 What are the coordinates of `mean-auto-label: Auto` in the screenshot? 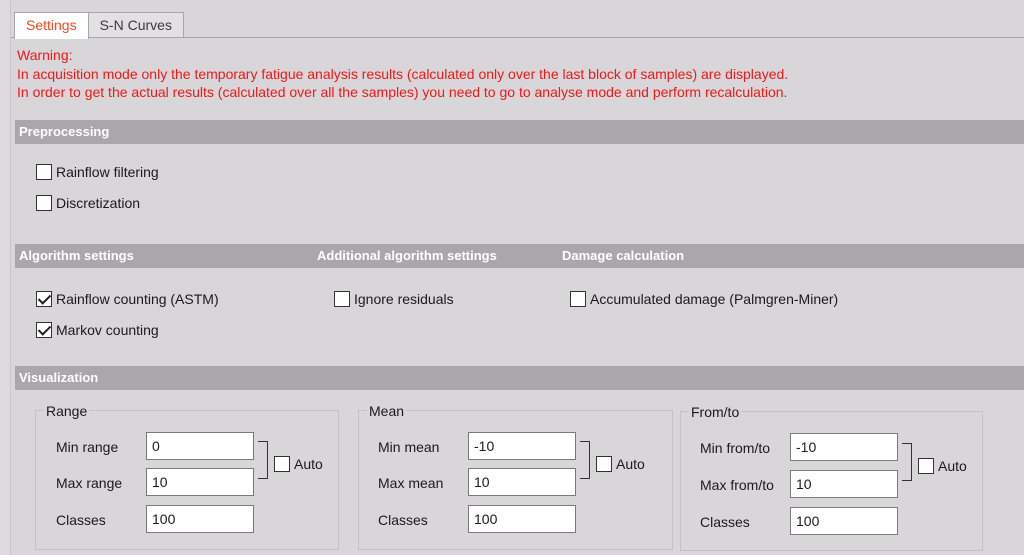 It's located at (630, 464).